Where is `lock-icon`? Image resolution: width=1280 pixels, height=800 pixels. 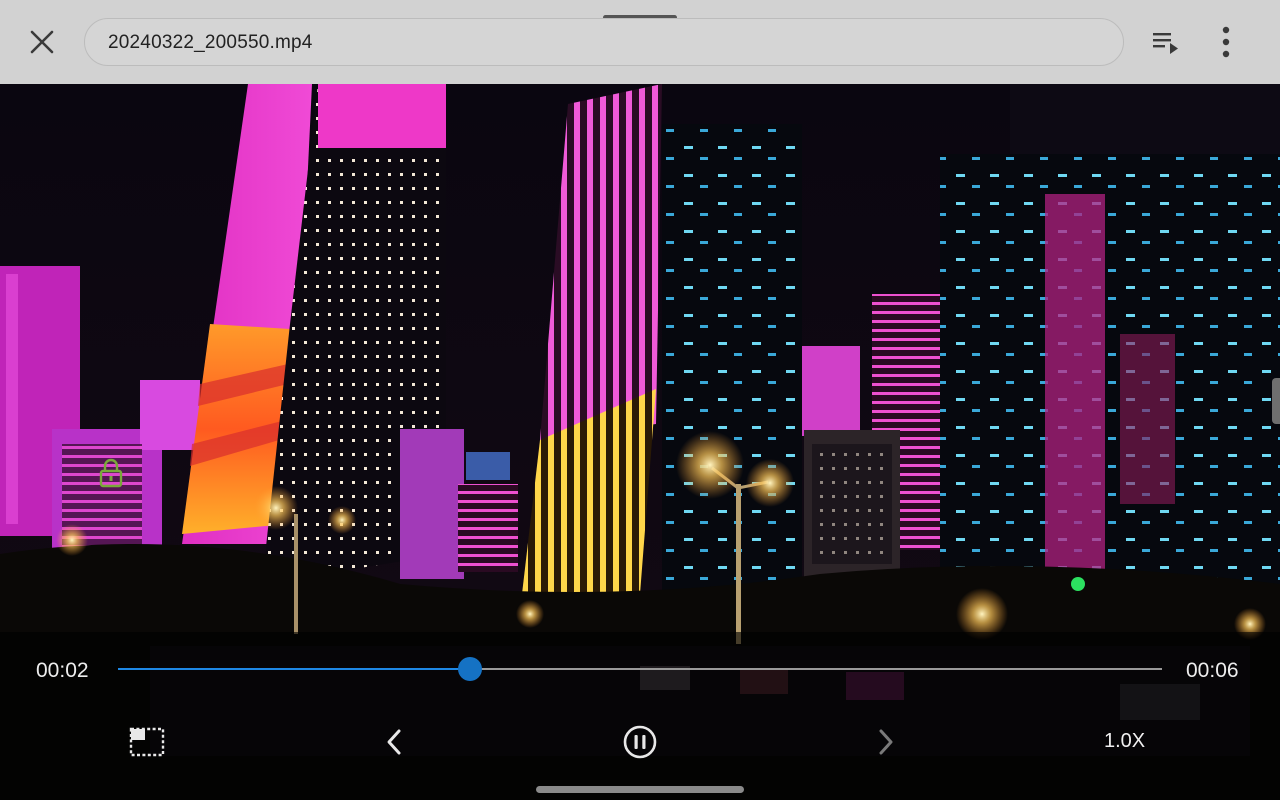 lock-icon is located at coordinates (111, 473).